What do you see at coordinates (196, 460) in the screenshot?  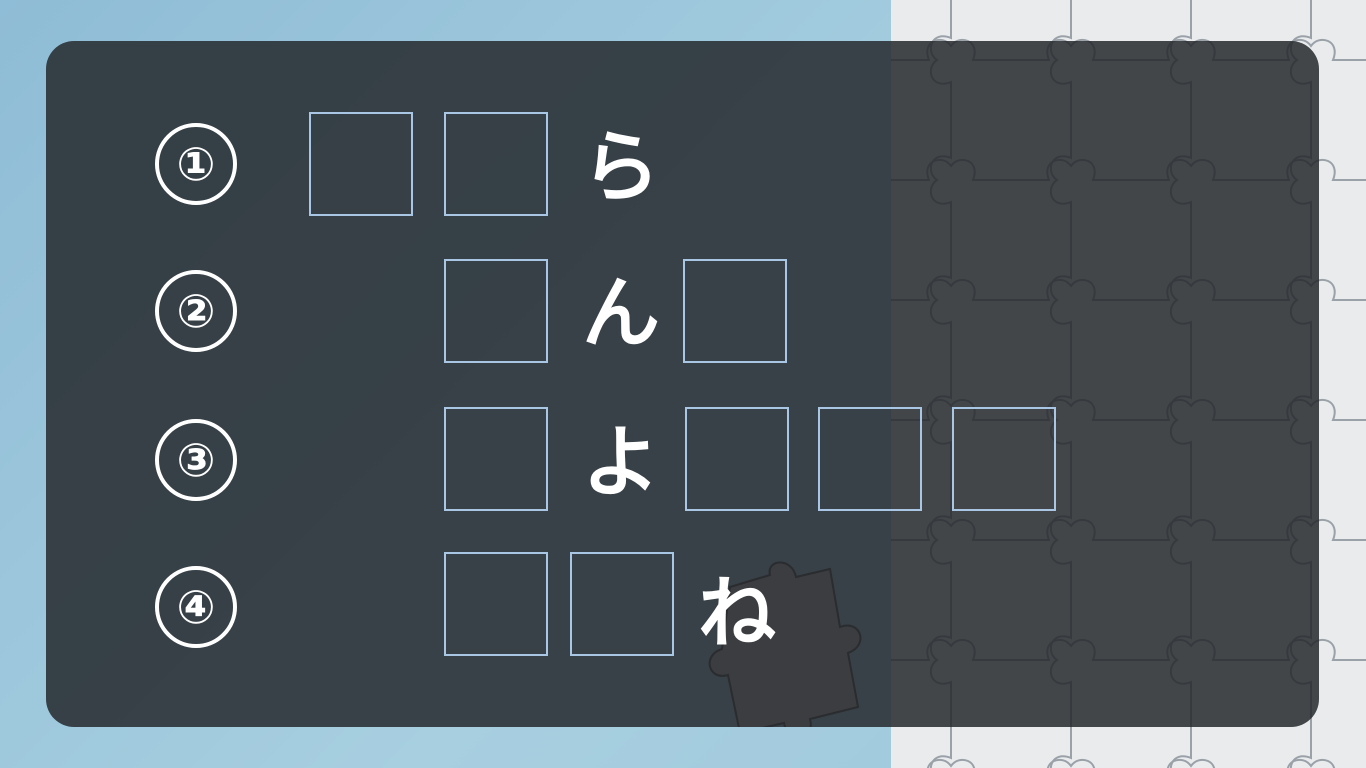 I see `question-number-3: ③` at bounding box center [196, 460].